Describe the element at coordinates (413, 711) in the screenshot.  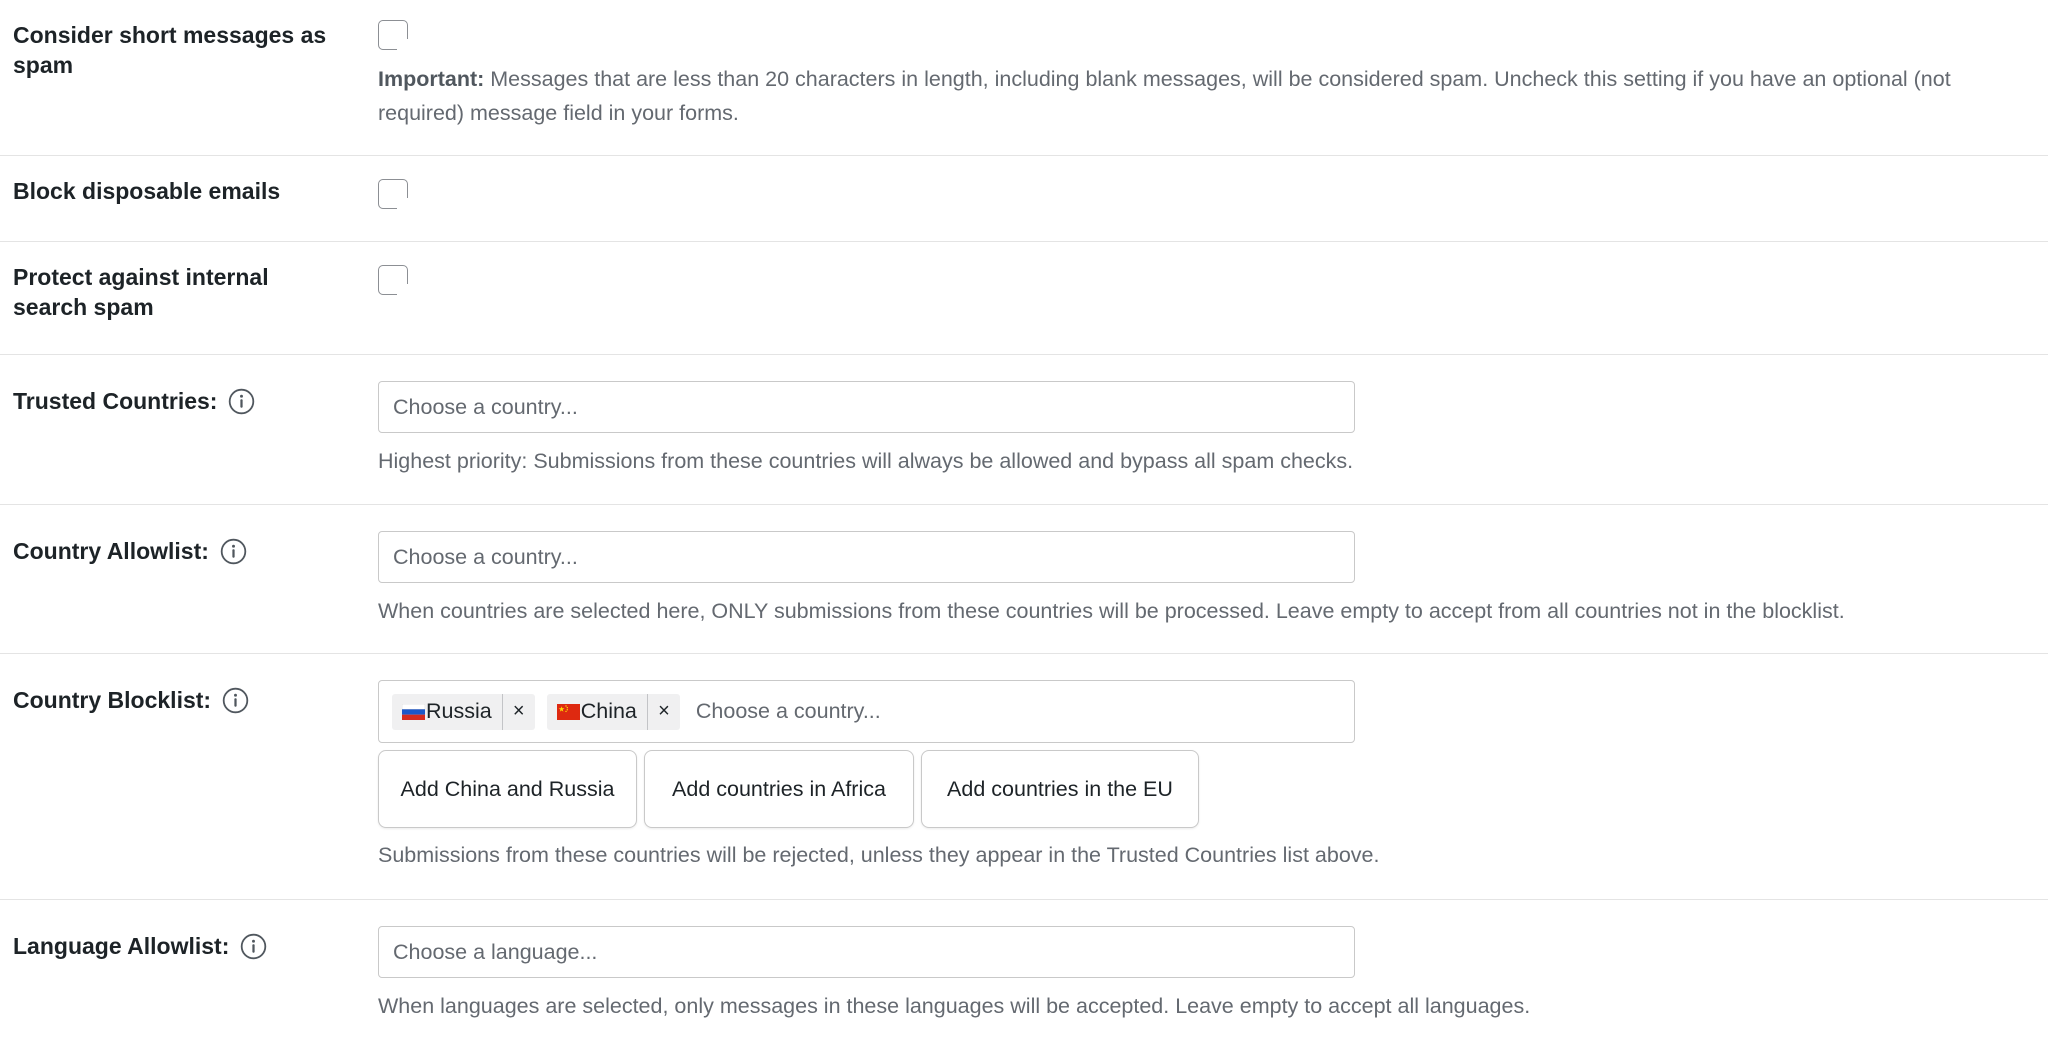
I see `russia-flag-icon` at that location.